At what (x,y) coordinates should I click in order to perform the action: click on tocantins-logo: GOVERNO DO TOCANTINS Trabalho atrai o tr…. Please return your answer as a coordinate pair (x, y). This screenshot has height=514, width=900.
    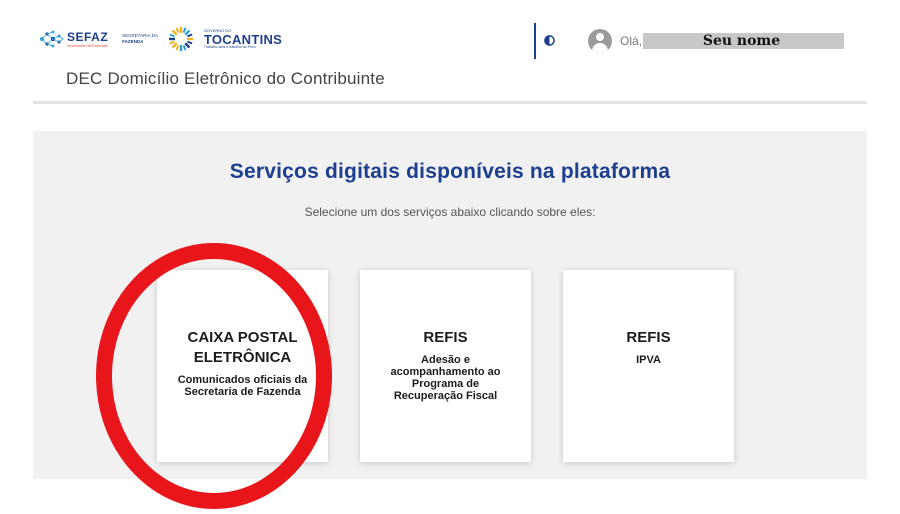
    Looking at the image, I should click on (243, 39).